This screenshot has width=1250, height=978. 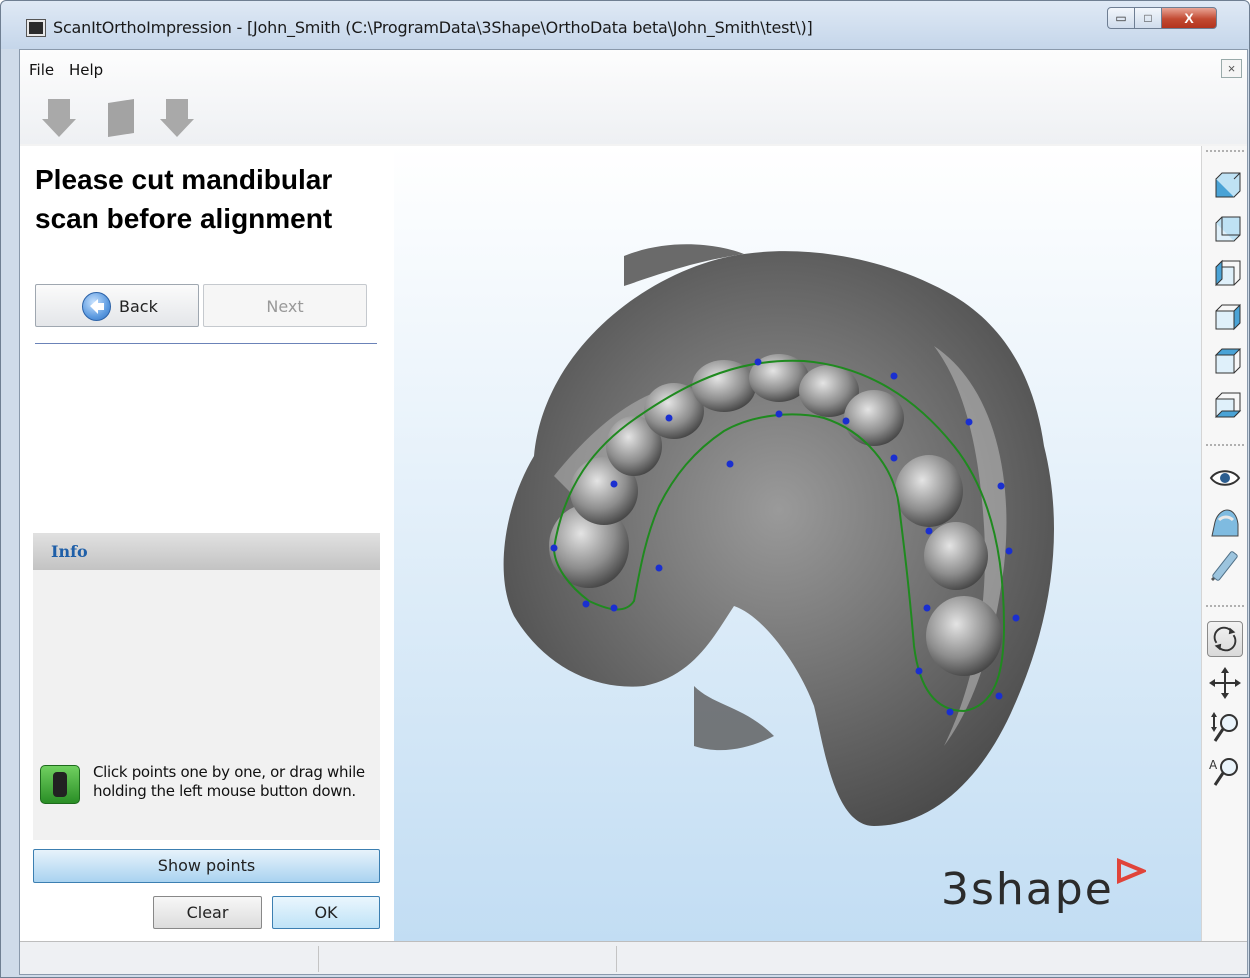 What do you see at coordinates (138, 306) in the screenshot?
I see `back-button-label: Back` at bounding box center [138, 306].